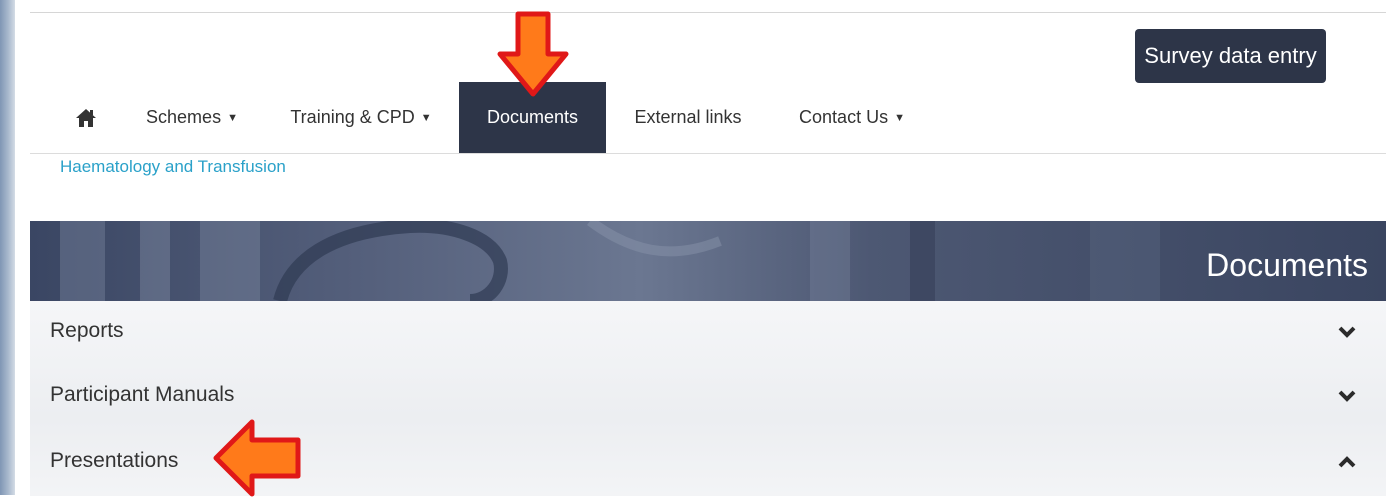  I want to click on brand-subtitle: Haematology and Transfusion, so click(173, 166).